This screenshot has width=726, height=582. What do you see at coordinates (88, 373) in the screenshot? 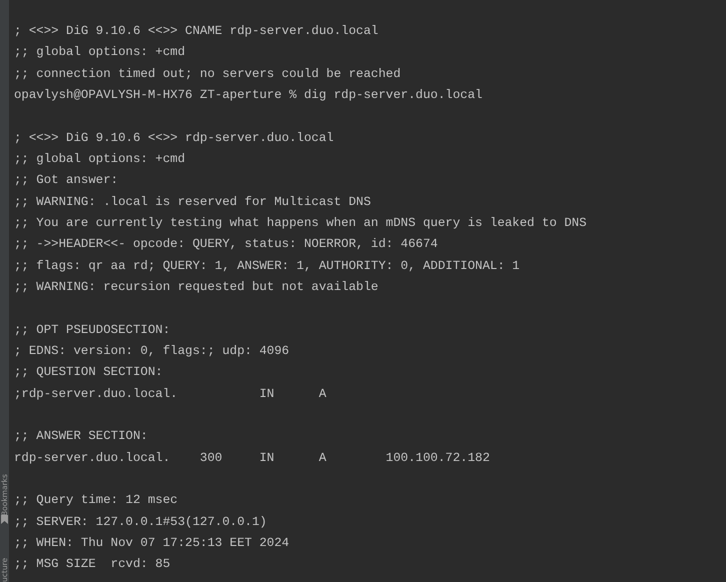
I see `terminal-line: ;; QUESTION SECTION:` at bounding box center [88, 373].